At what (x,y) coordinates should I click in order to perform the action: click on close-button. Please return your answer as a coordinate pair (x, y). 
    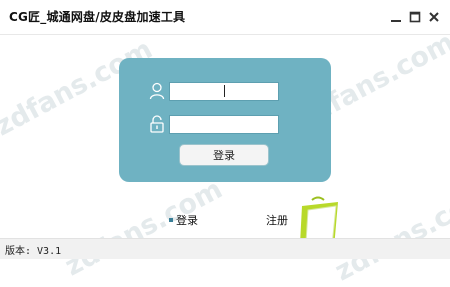
    Looking at the image, I should click on (434, 17).